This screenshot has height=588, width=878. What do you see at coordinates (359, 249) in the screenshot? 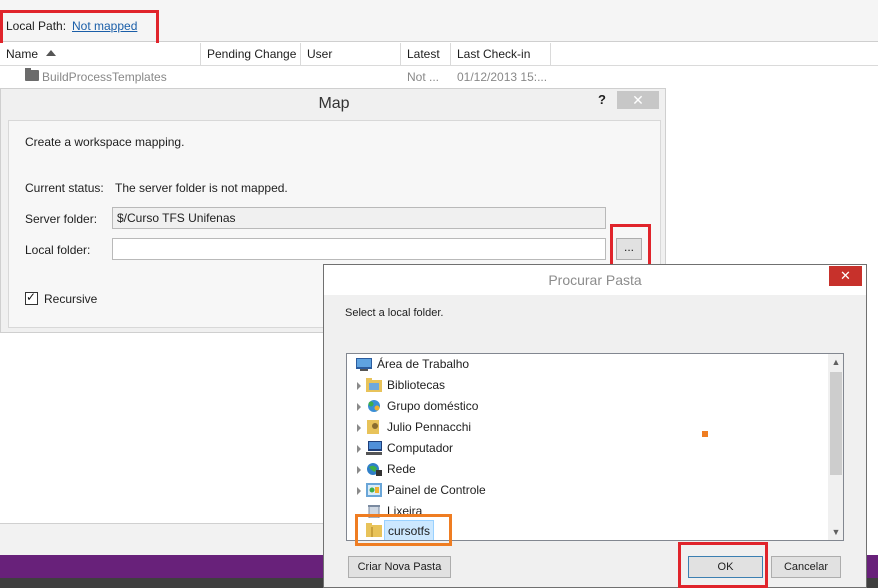
I see `local-folder-input` at bounding box center [359, 249].